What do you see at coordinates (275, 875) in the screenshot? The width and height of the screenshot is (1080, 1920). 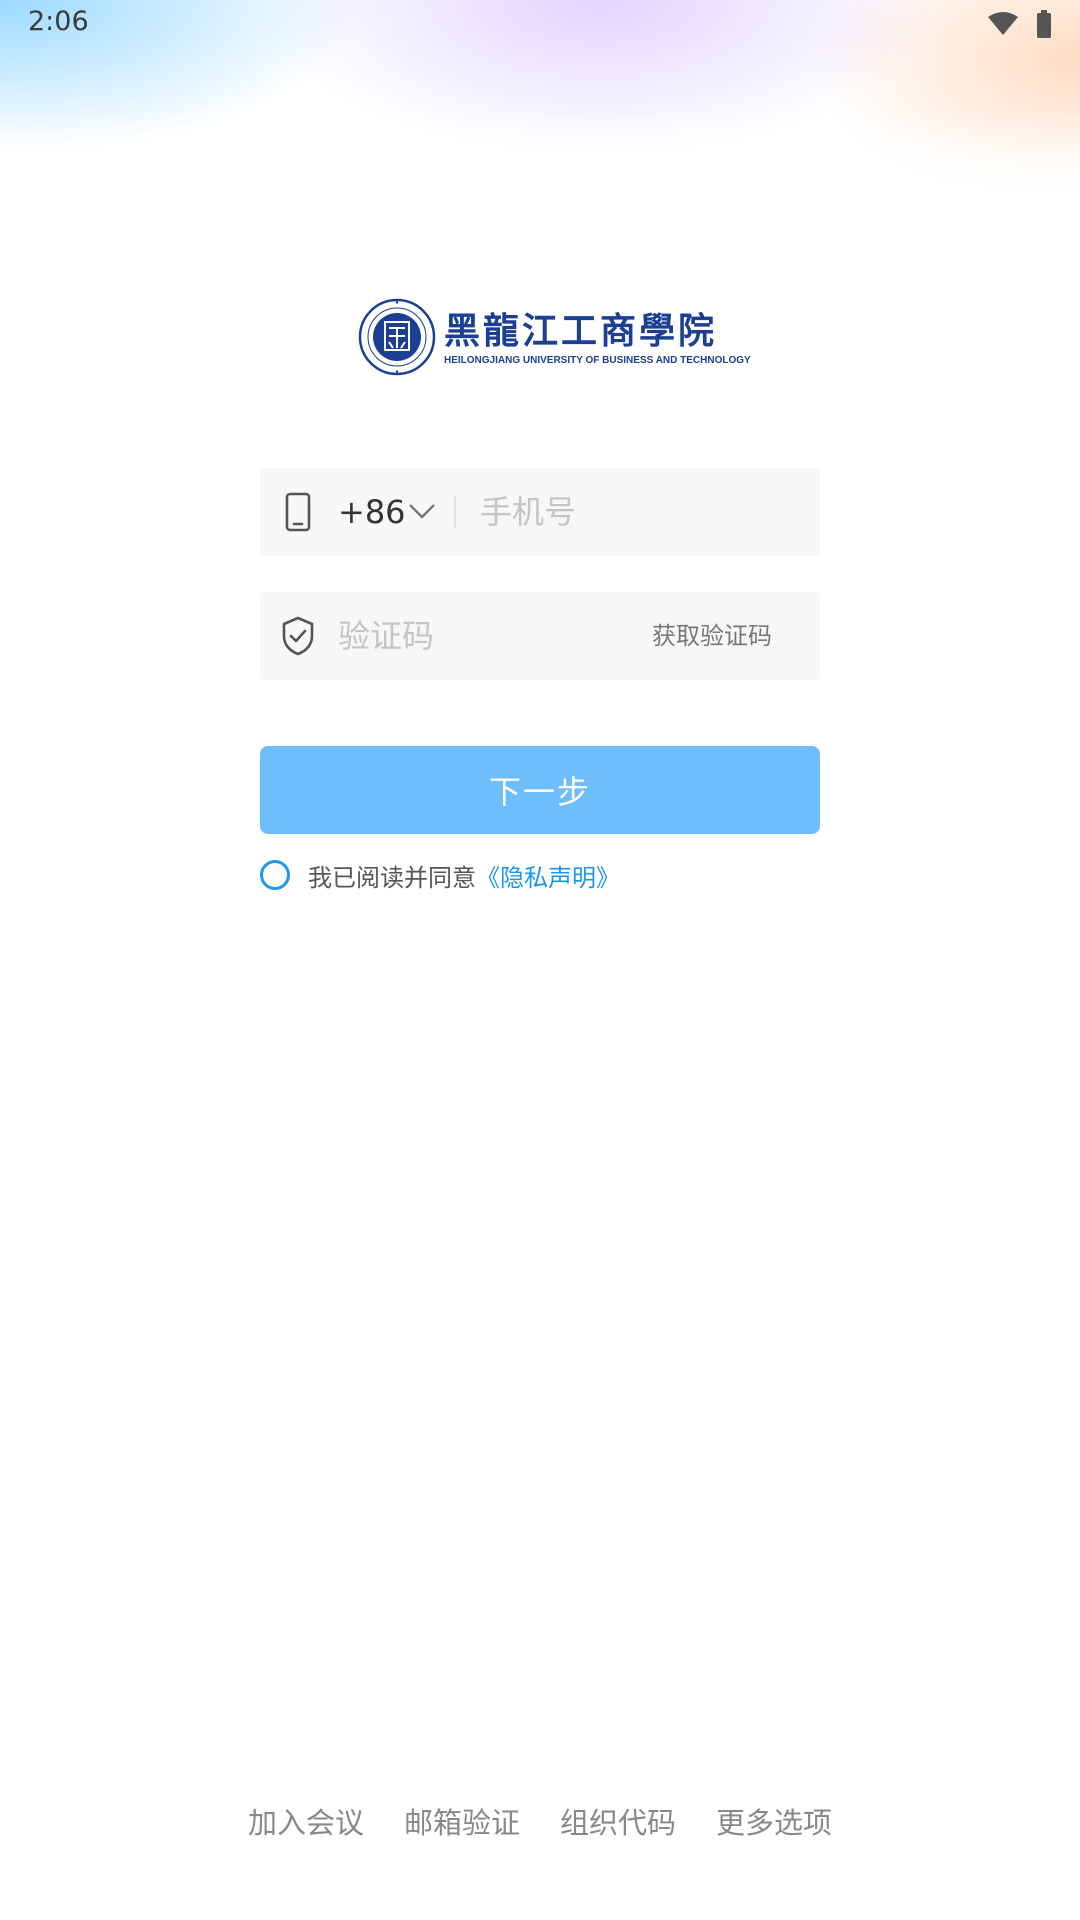 I see `agree-checkbox` at bounding box center [275, 875].